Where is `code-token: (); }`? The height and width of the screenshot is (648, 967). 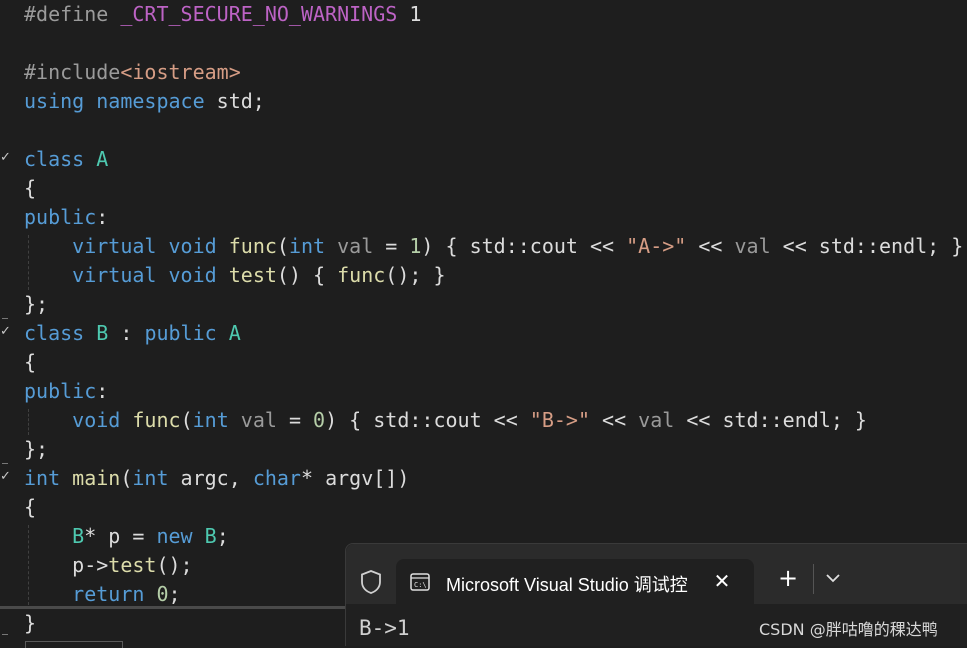 code-token: (); } is located at coordinates (415, 275).